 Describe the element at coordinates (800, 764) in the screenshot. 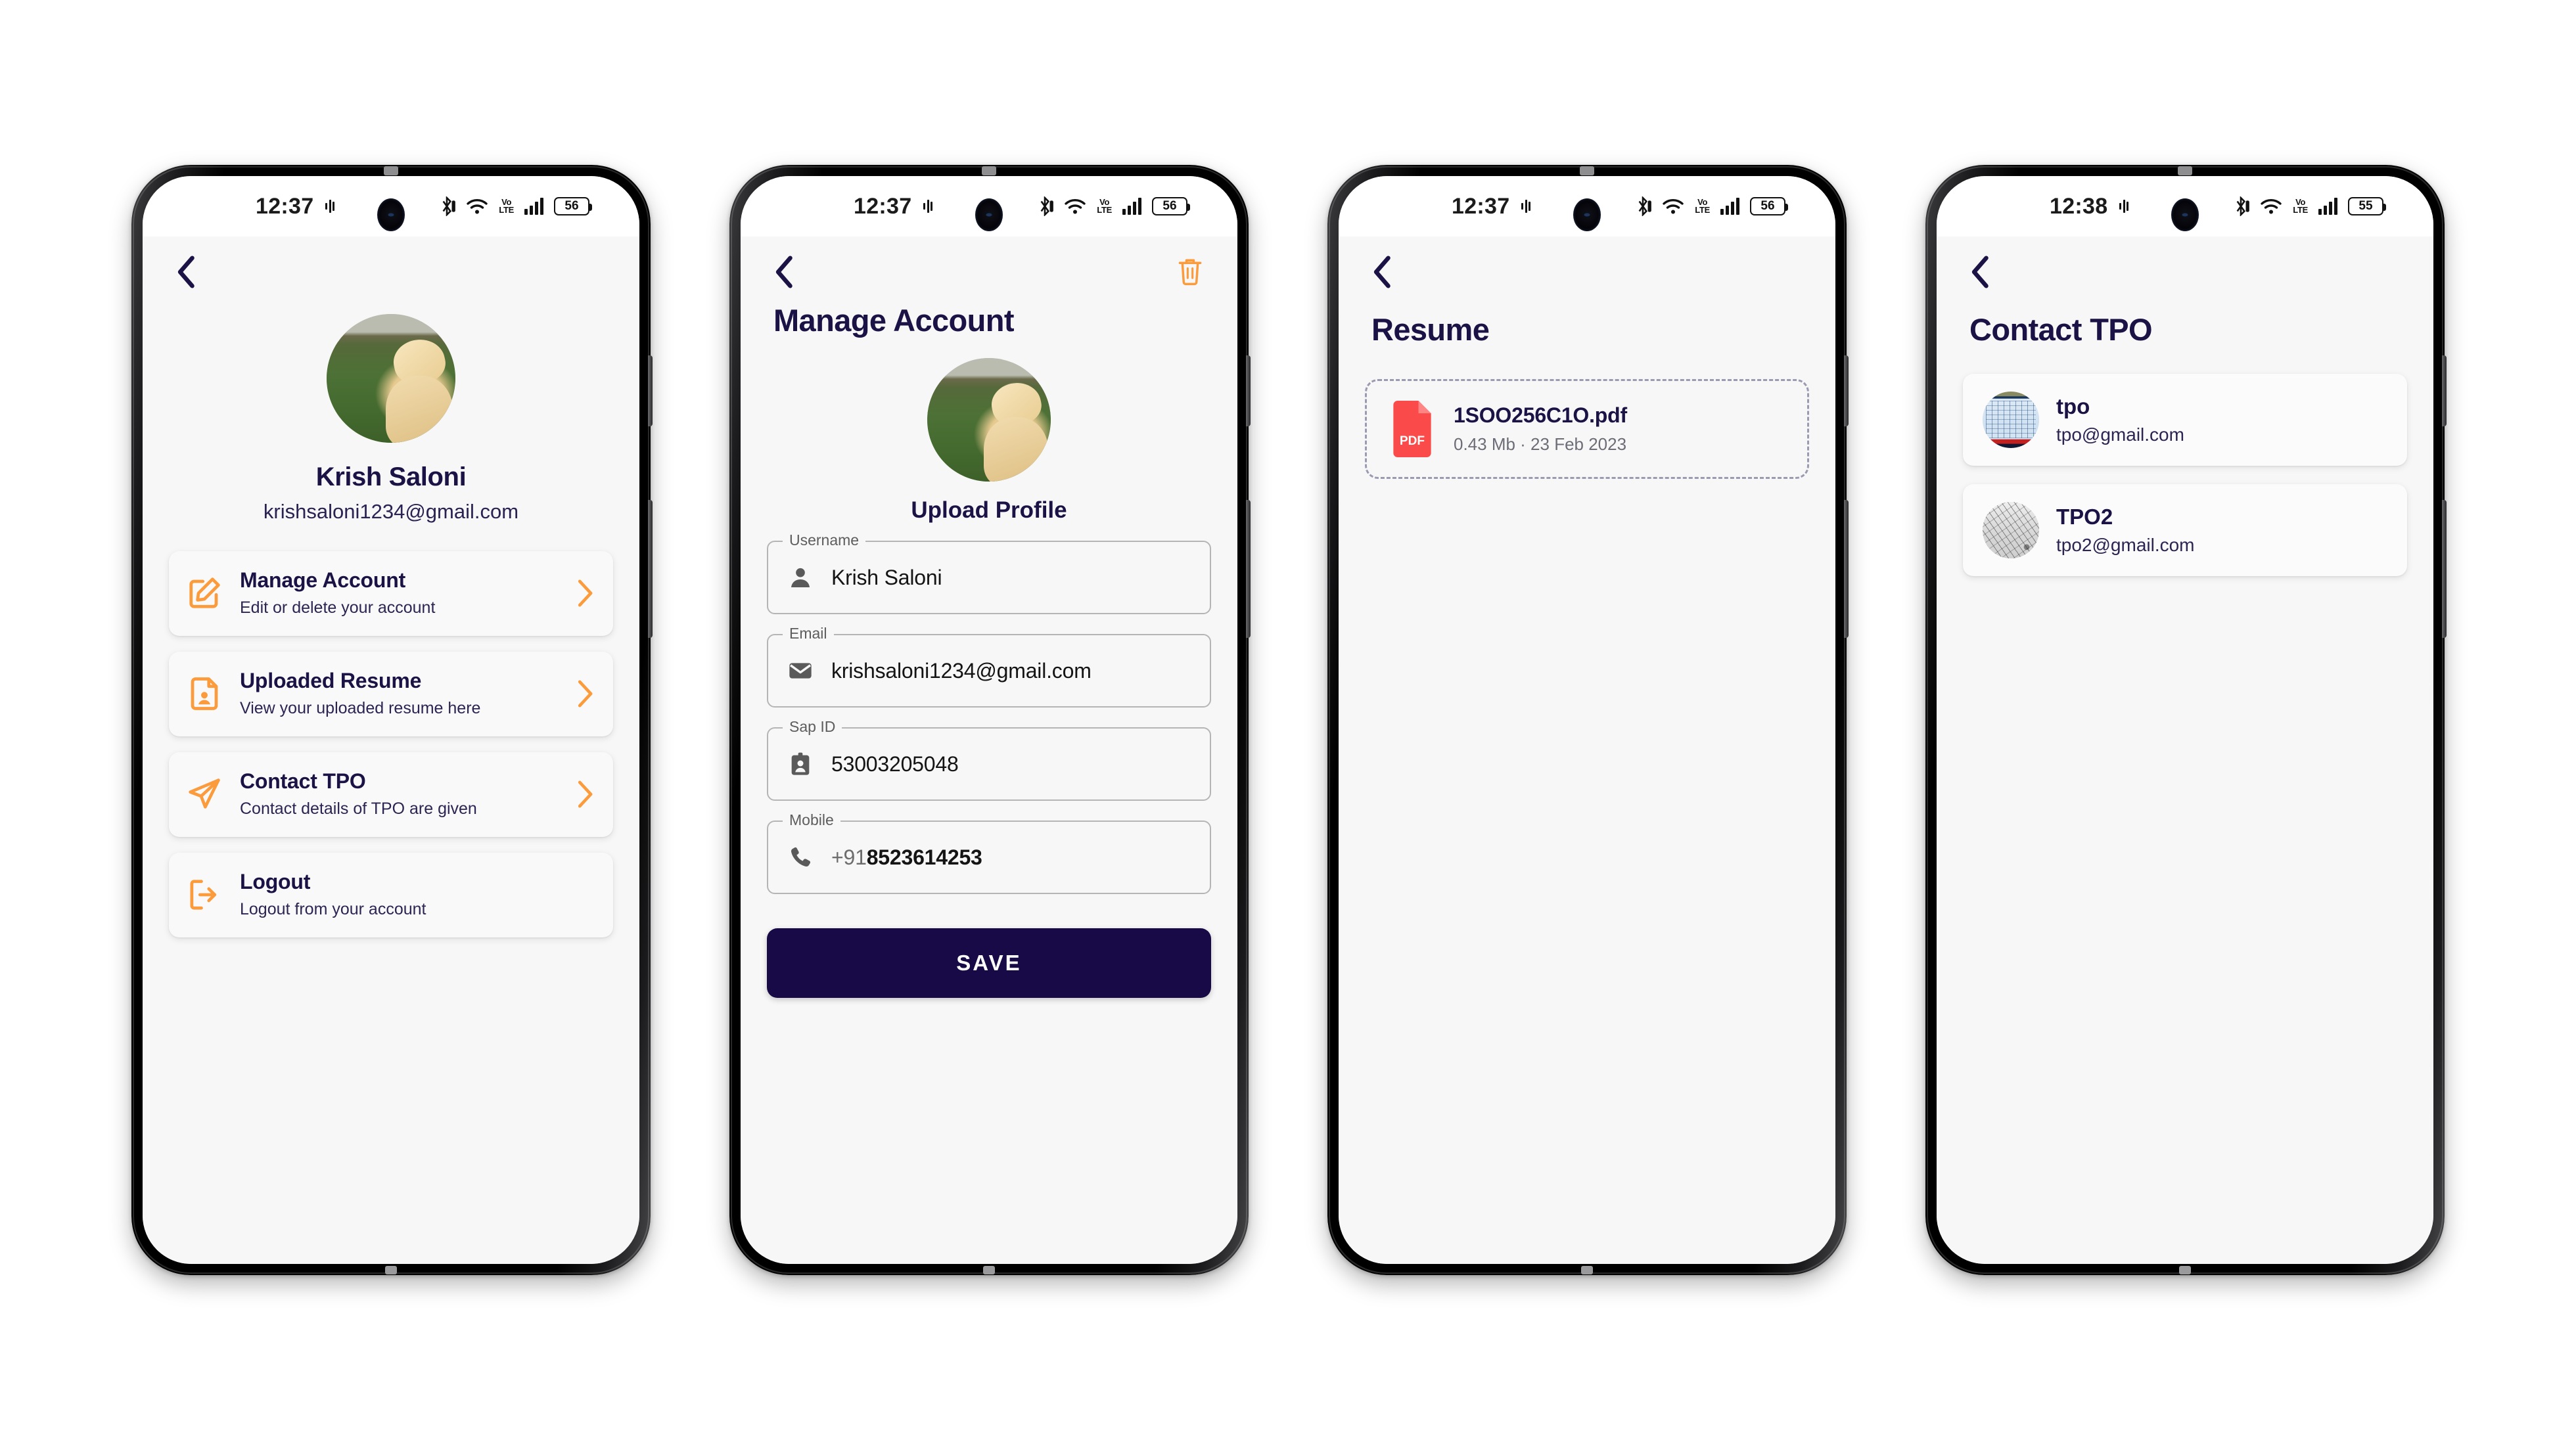

I see `badge-icon` at that location.